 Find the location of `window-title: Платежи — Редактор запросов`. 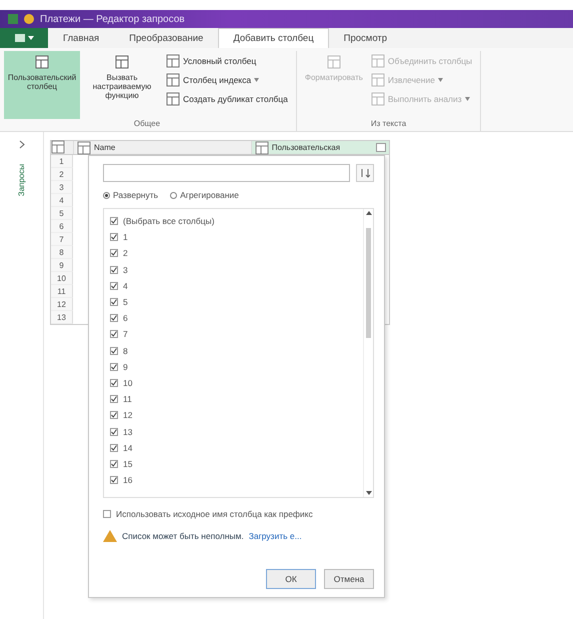

window-title: Платежи — Редактор запросов is located at coordinates (112, 19).